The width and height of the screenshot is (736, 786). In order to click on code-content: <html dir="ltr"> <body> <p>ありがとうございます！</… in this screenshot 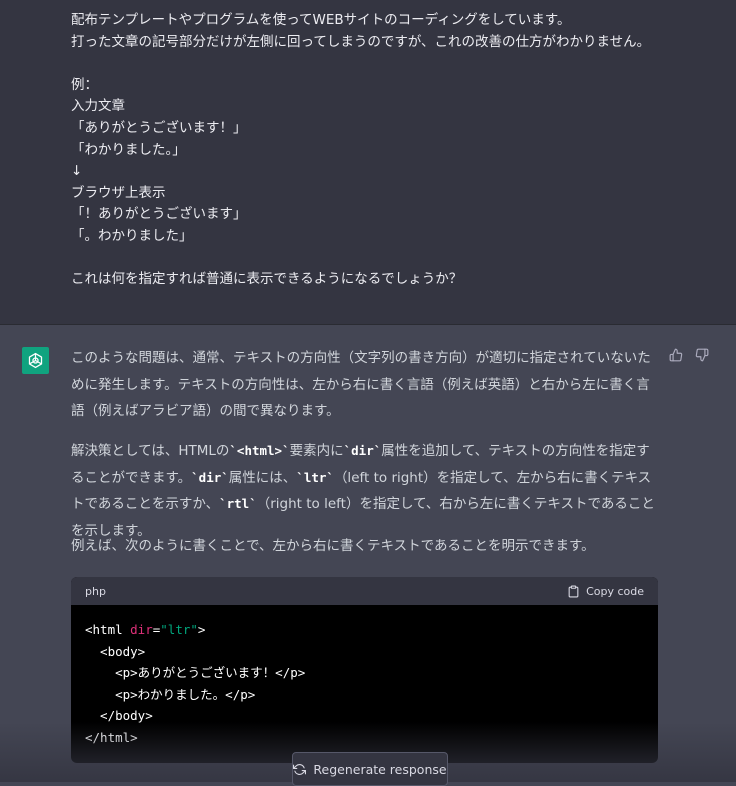, I will do `click(364, 677)`.